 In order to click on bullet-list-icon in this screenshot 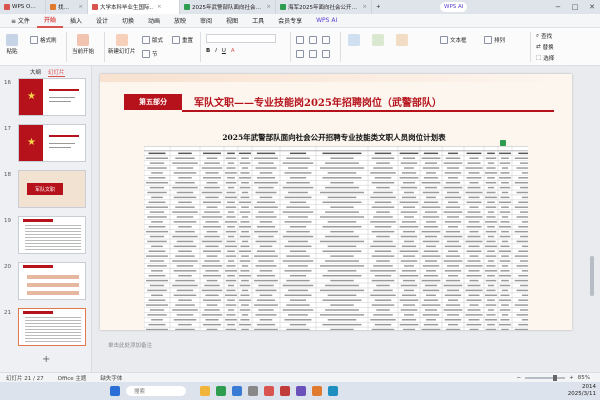, I will do `click(300, 40)`.